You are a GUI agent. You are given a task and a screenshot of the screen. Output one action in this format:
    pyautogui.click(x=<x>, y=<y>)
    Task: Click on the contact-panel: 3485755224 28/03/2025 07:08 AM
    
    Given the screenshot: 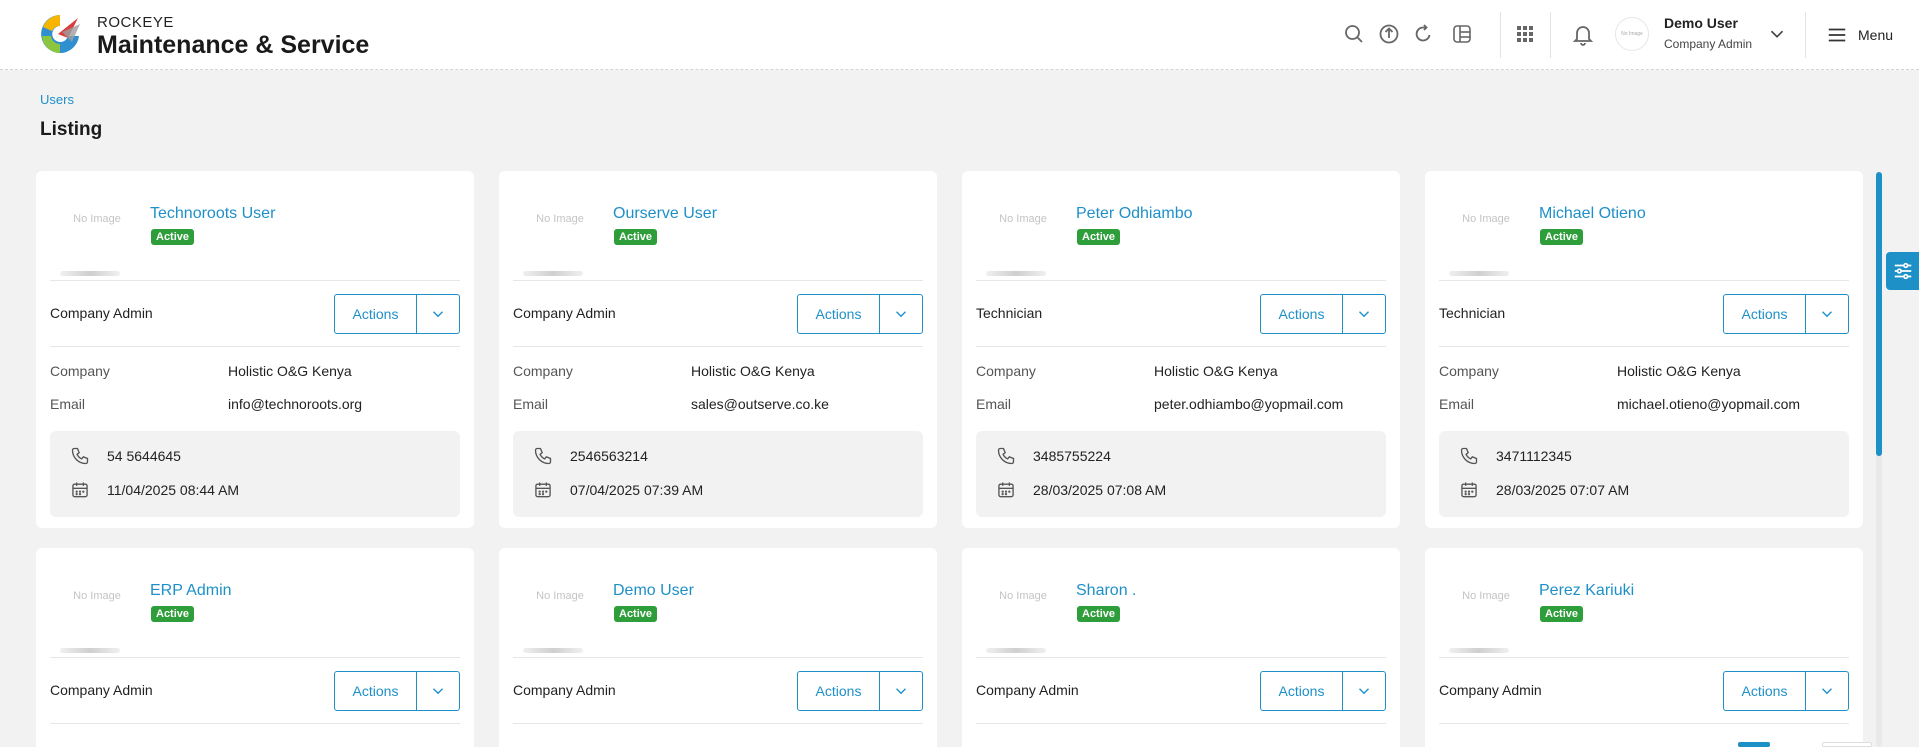 What is the action you would take?
    pyautogui.click(x=1181, y=474)
    